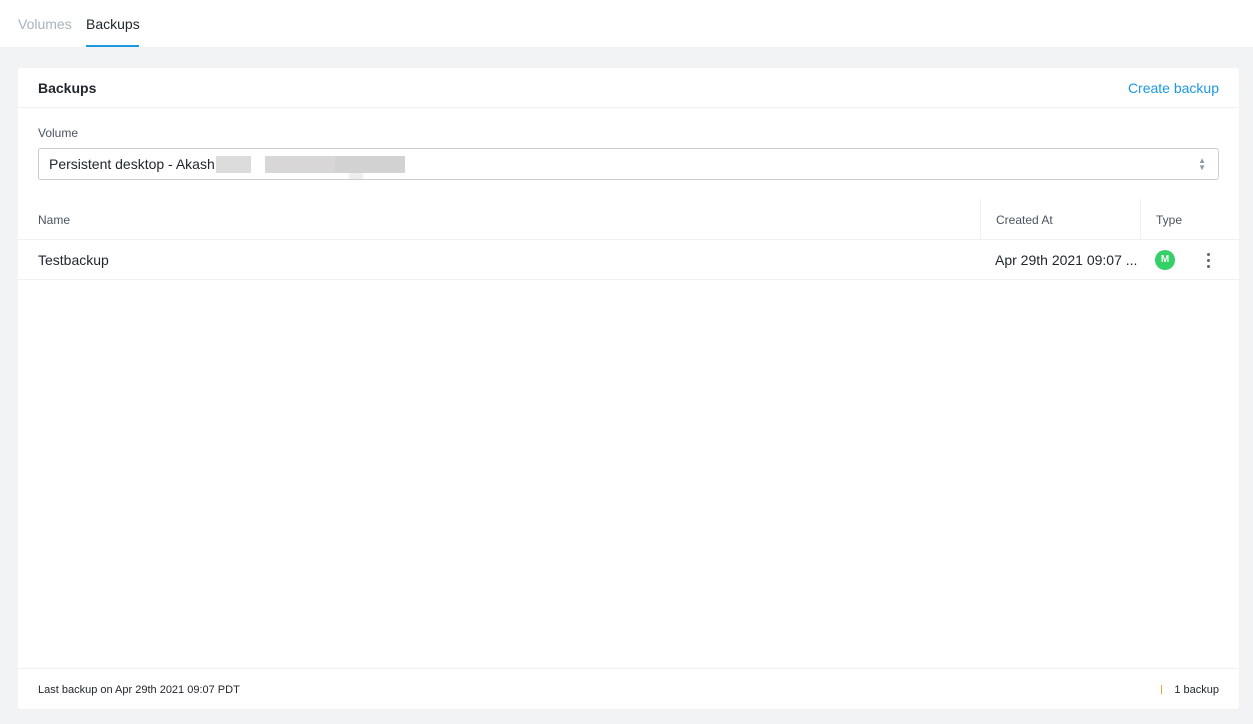 Image resolution: width=1253 pixels, height=724 pixels. I want to click on tab-volumes: Volumes, so click(45, 24).